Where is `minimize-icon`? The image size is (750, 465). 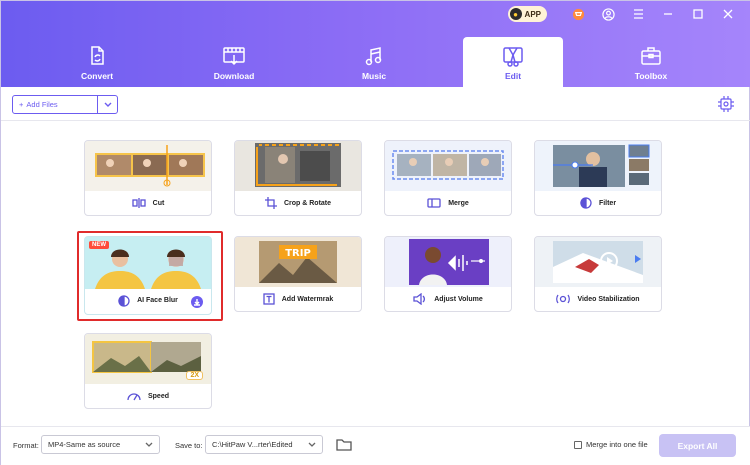 minimize-icon is located at coordinates (668, 14).